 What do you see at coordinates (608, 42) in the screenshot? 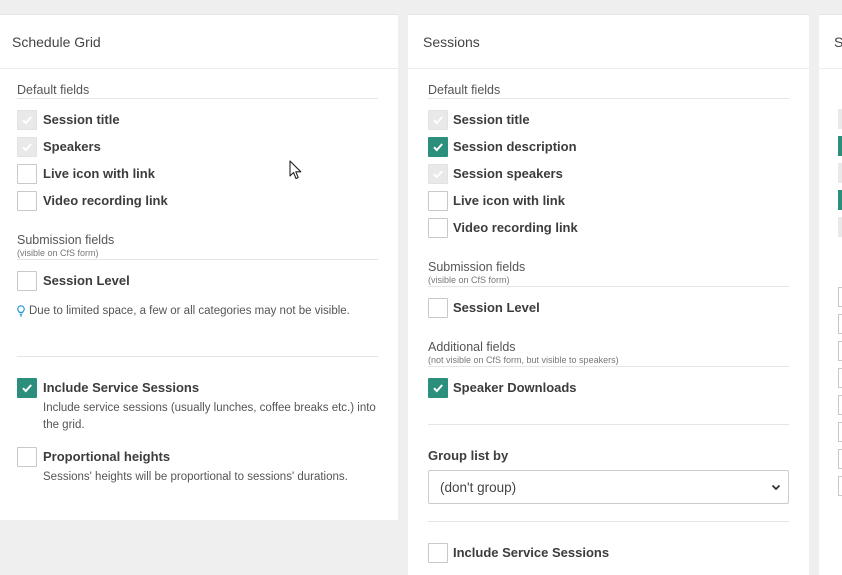
I see `panel-header: Sessions` at bounding box center [608, 42].